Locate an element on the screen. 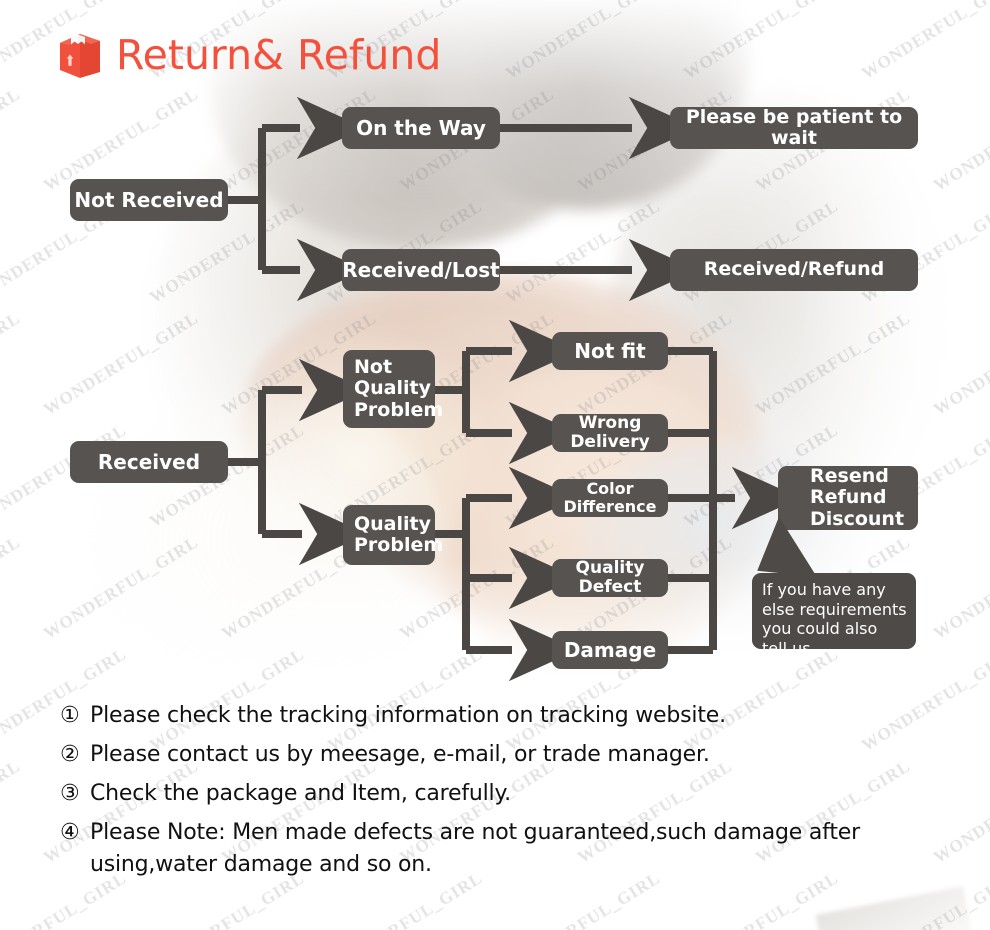  watermark-text: WONDERFUL_GIRL is located at coordinates (12, 811).